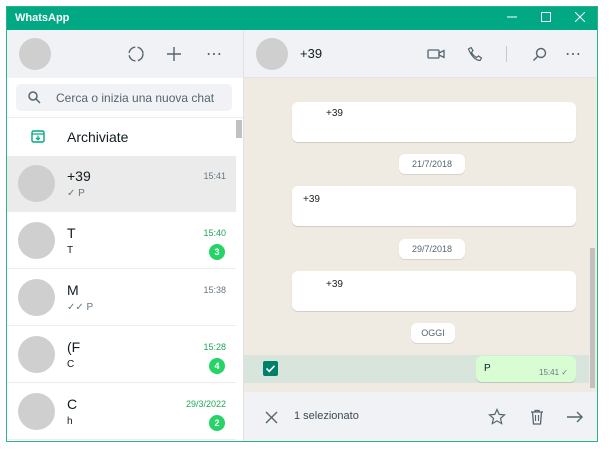 The image size is (610, 450). Describe the element at coordinates (76, 193) in the screenshot. I see `chat-preview: ✓ P` at that location.